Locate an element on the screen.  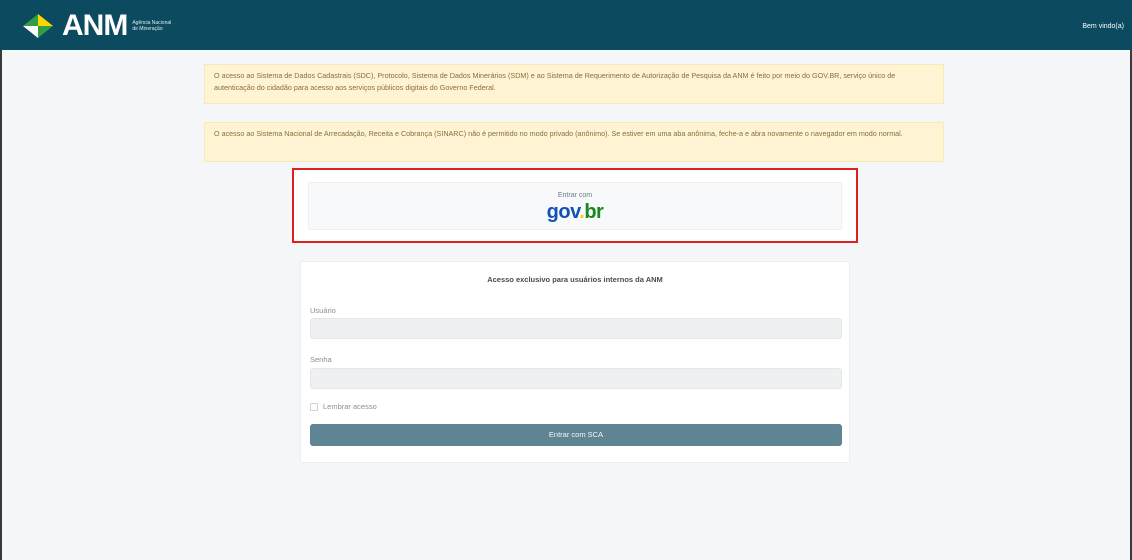
brand-name: ANM is located at coordinates (95, 25).